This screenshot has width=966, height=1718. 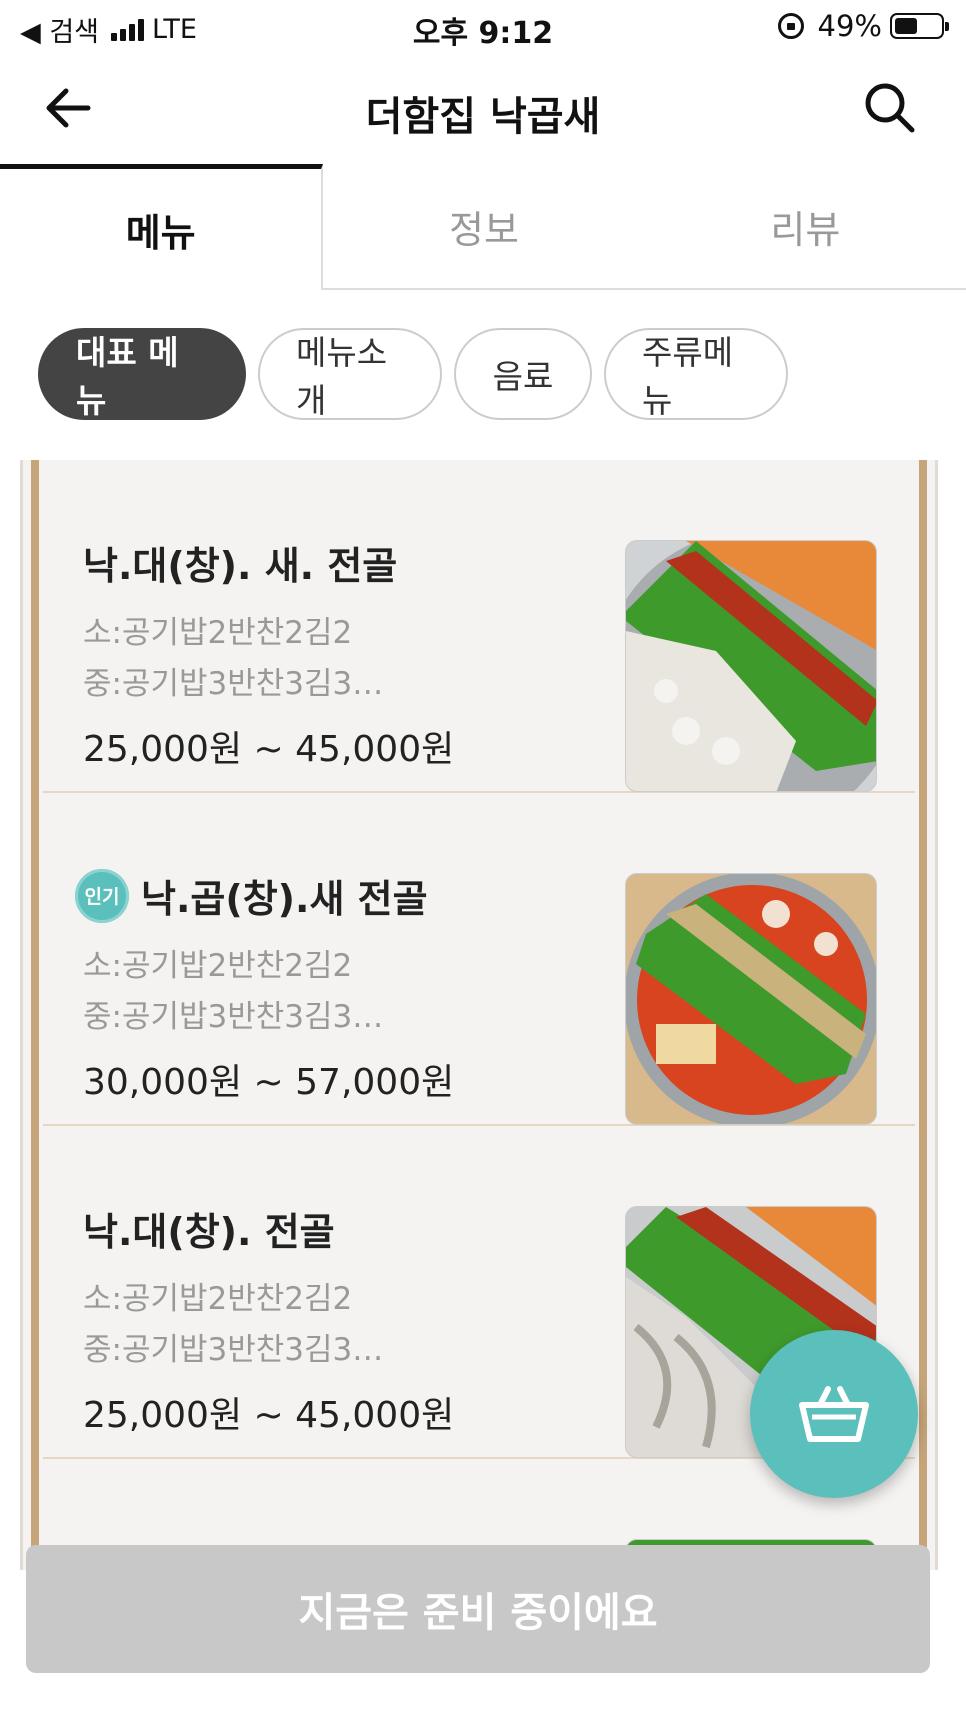 I want to click on menu-item-name: 낙.곱(창).새 전골, so click(x=284, y=899).